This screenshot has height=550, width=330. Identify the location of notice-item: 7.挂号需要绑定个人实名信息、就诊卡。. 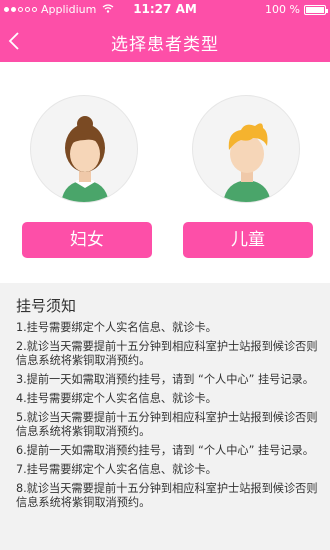
(116, 469).